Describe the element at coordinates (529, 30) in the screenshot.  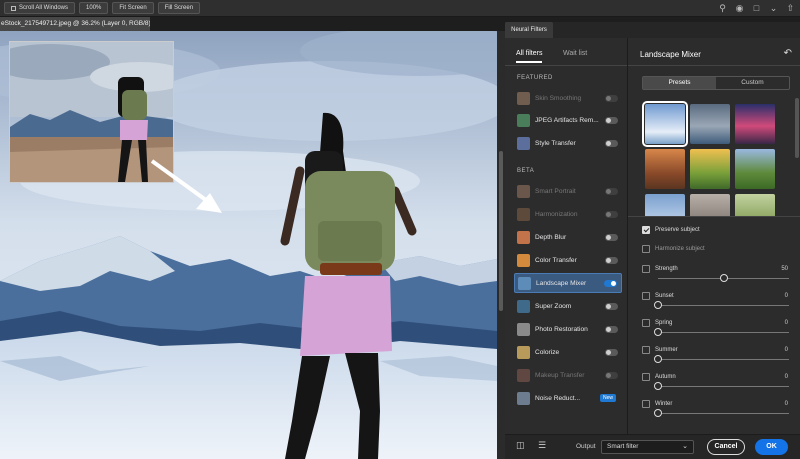
I see `neural-filters-tab: Neural Filters` at that location.